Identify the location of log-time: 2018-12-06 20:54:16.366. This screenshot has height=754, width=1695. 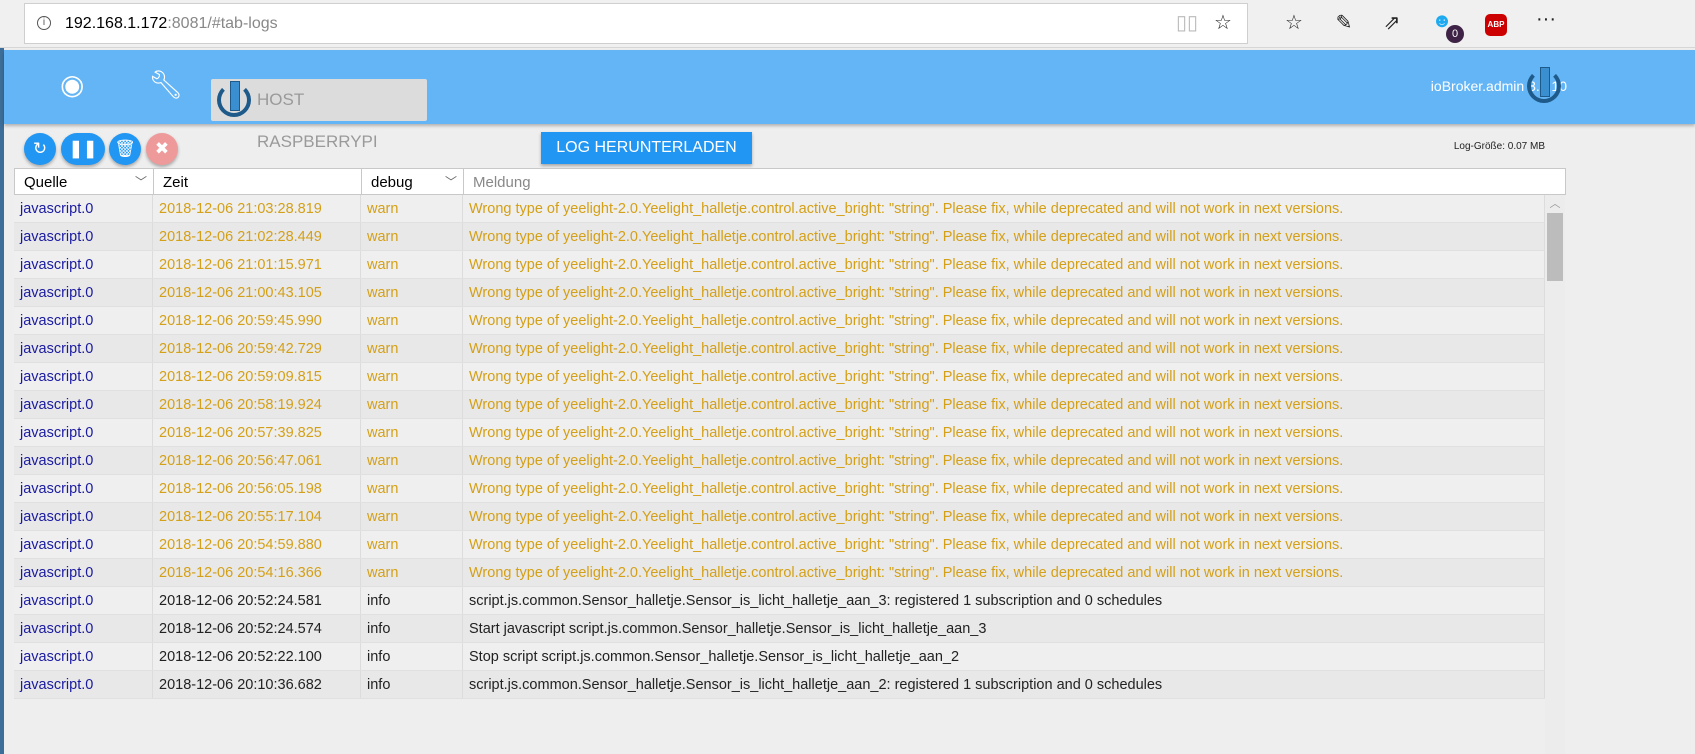
(257, 572).